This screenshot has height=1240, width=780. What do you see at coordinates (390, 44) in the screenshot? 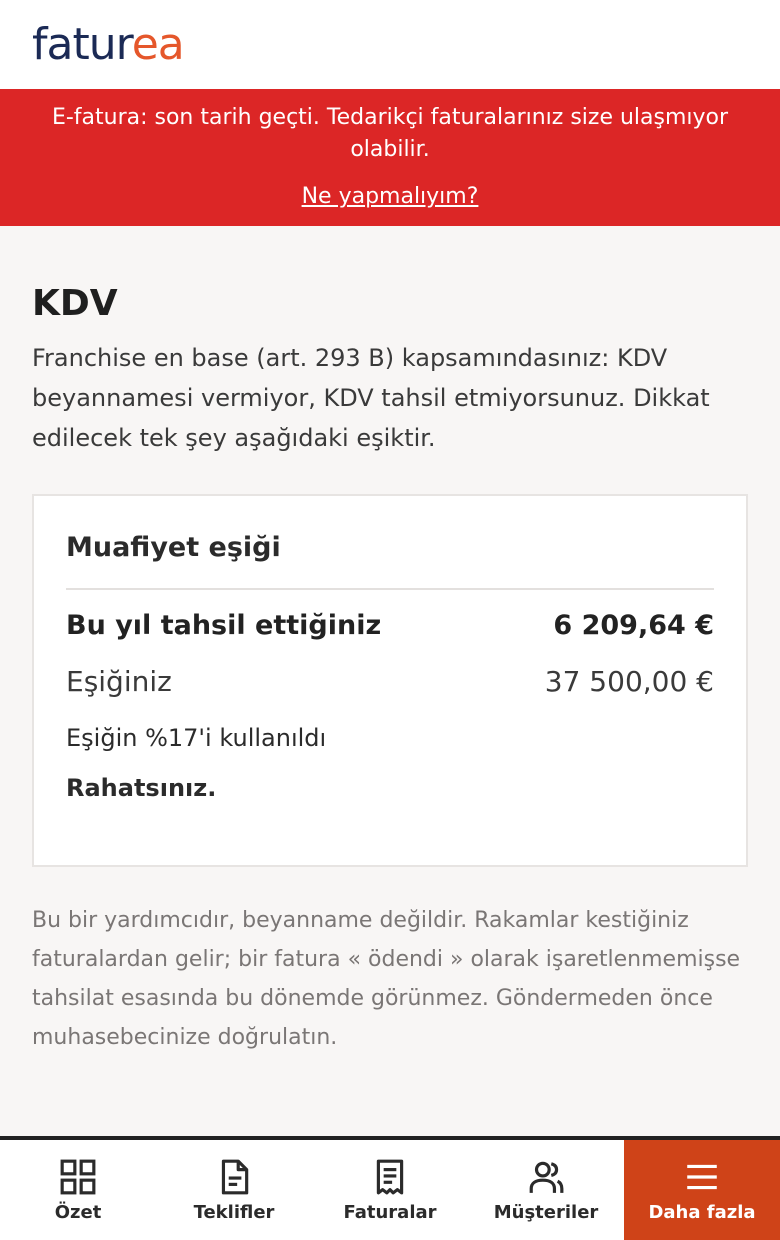
I see `app-header: faturea` at bounding box center [390, 44].